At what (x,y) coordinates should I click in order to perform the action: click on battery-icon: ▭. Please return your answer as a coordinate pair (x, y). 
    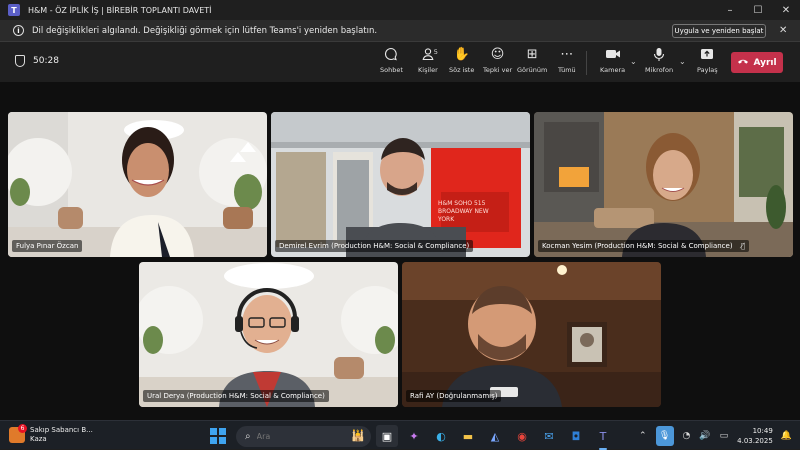
    Looking at the image, I should click on (724, 436).